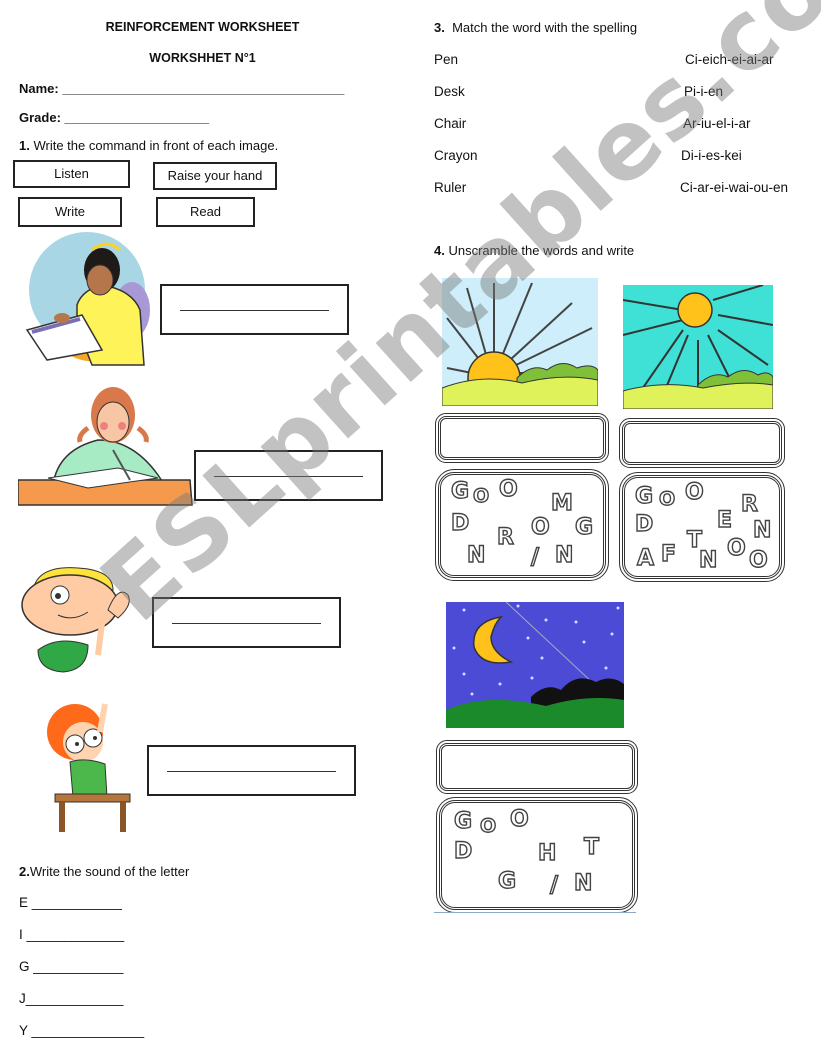 The image size is (821, 1062). I want to click on grade-line: ____________________, so click(137, 117).